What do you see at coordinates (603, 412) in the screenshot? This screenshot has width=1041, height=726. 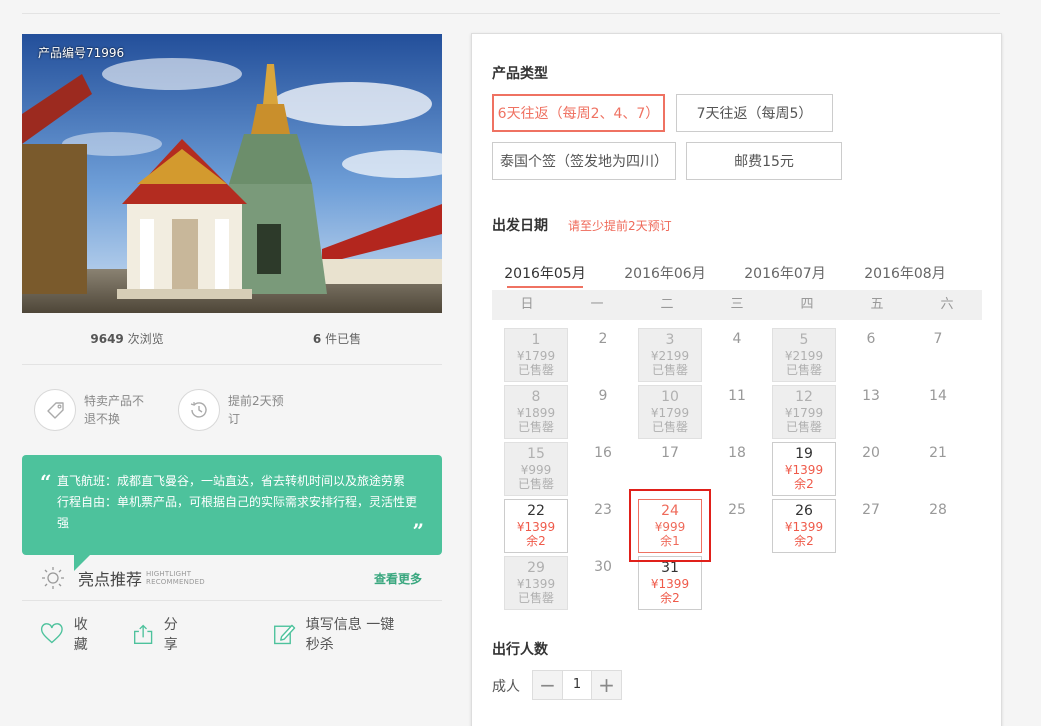 I see `calendar-day-9: 9` at bounding box center [603, 412].